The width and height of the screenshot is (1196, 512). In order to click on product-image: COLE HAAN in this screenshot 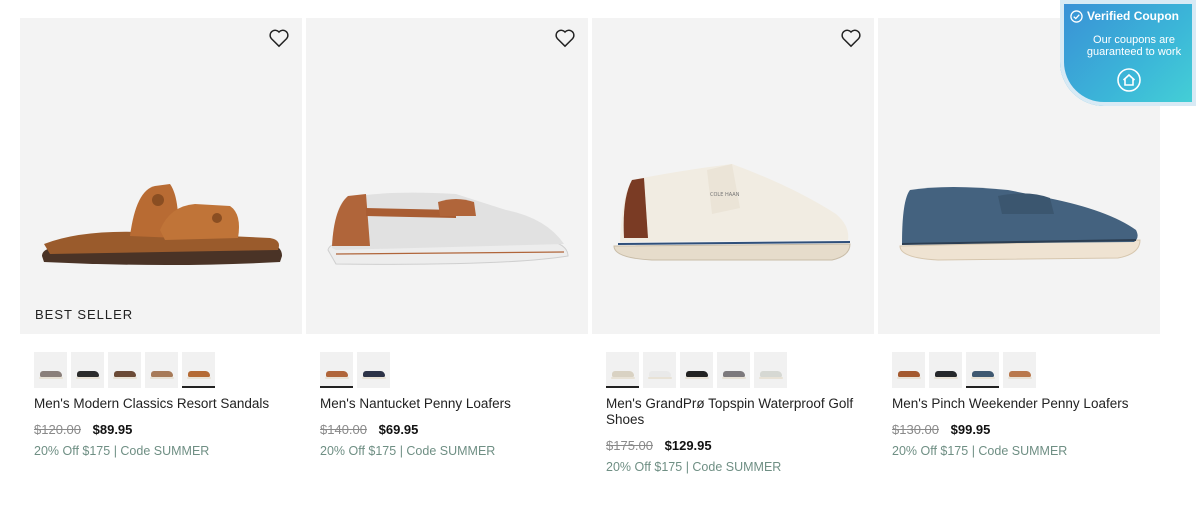, I will do `click(733, 176)`.